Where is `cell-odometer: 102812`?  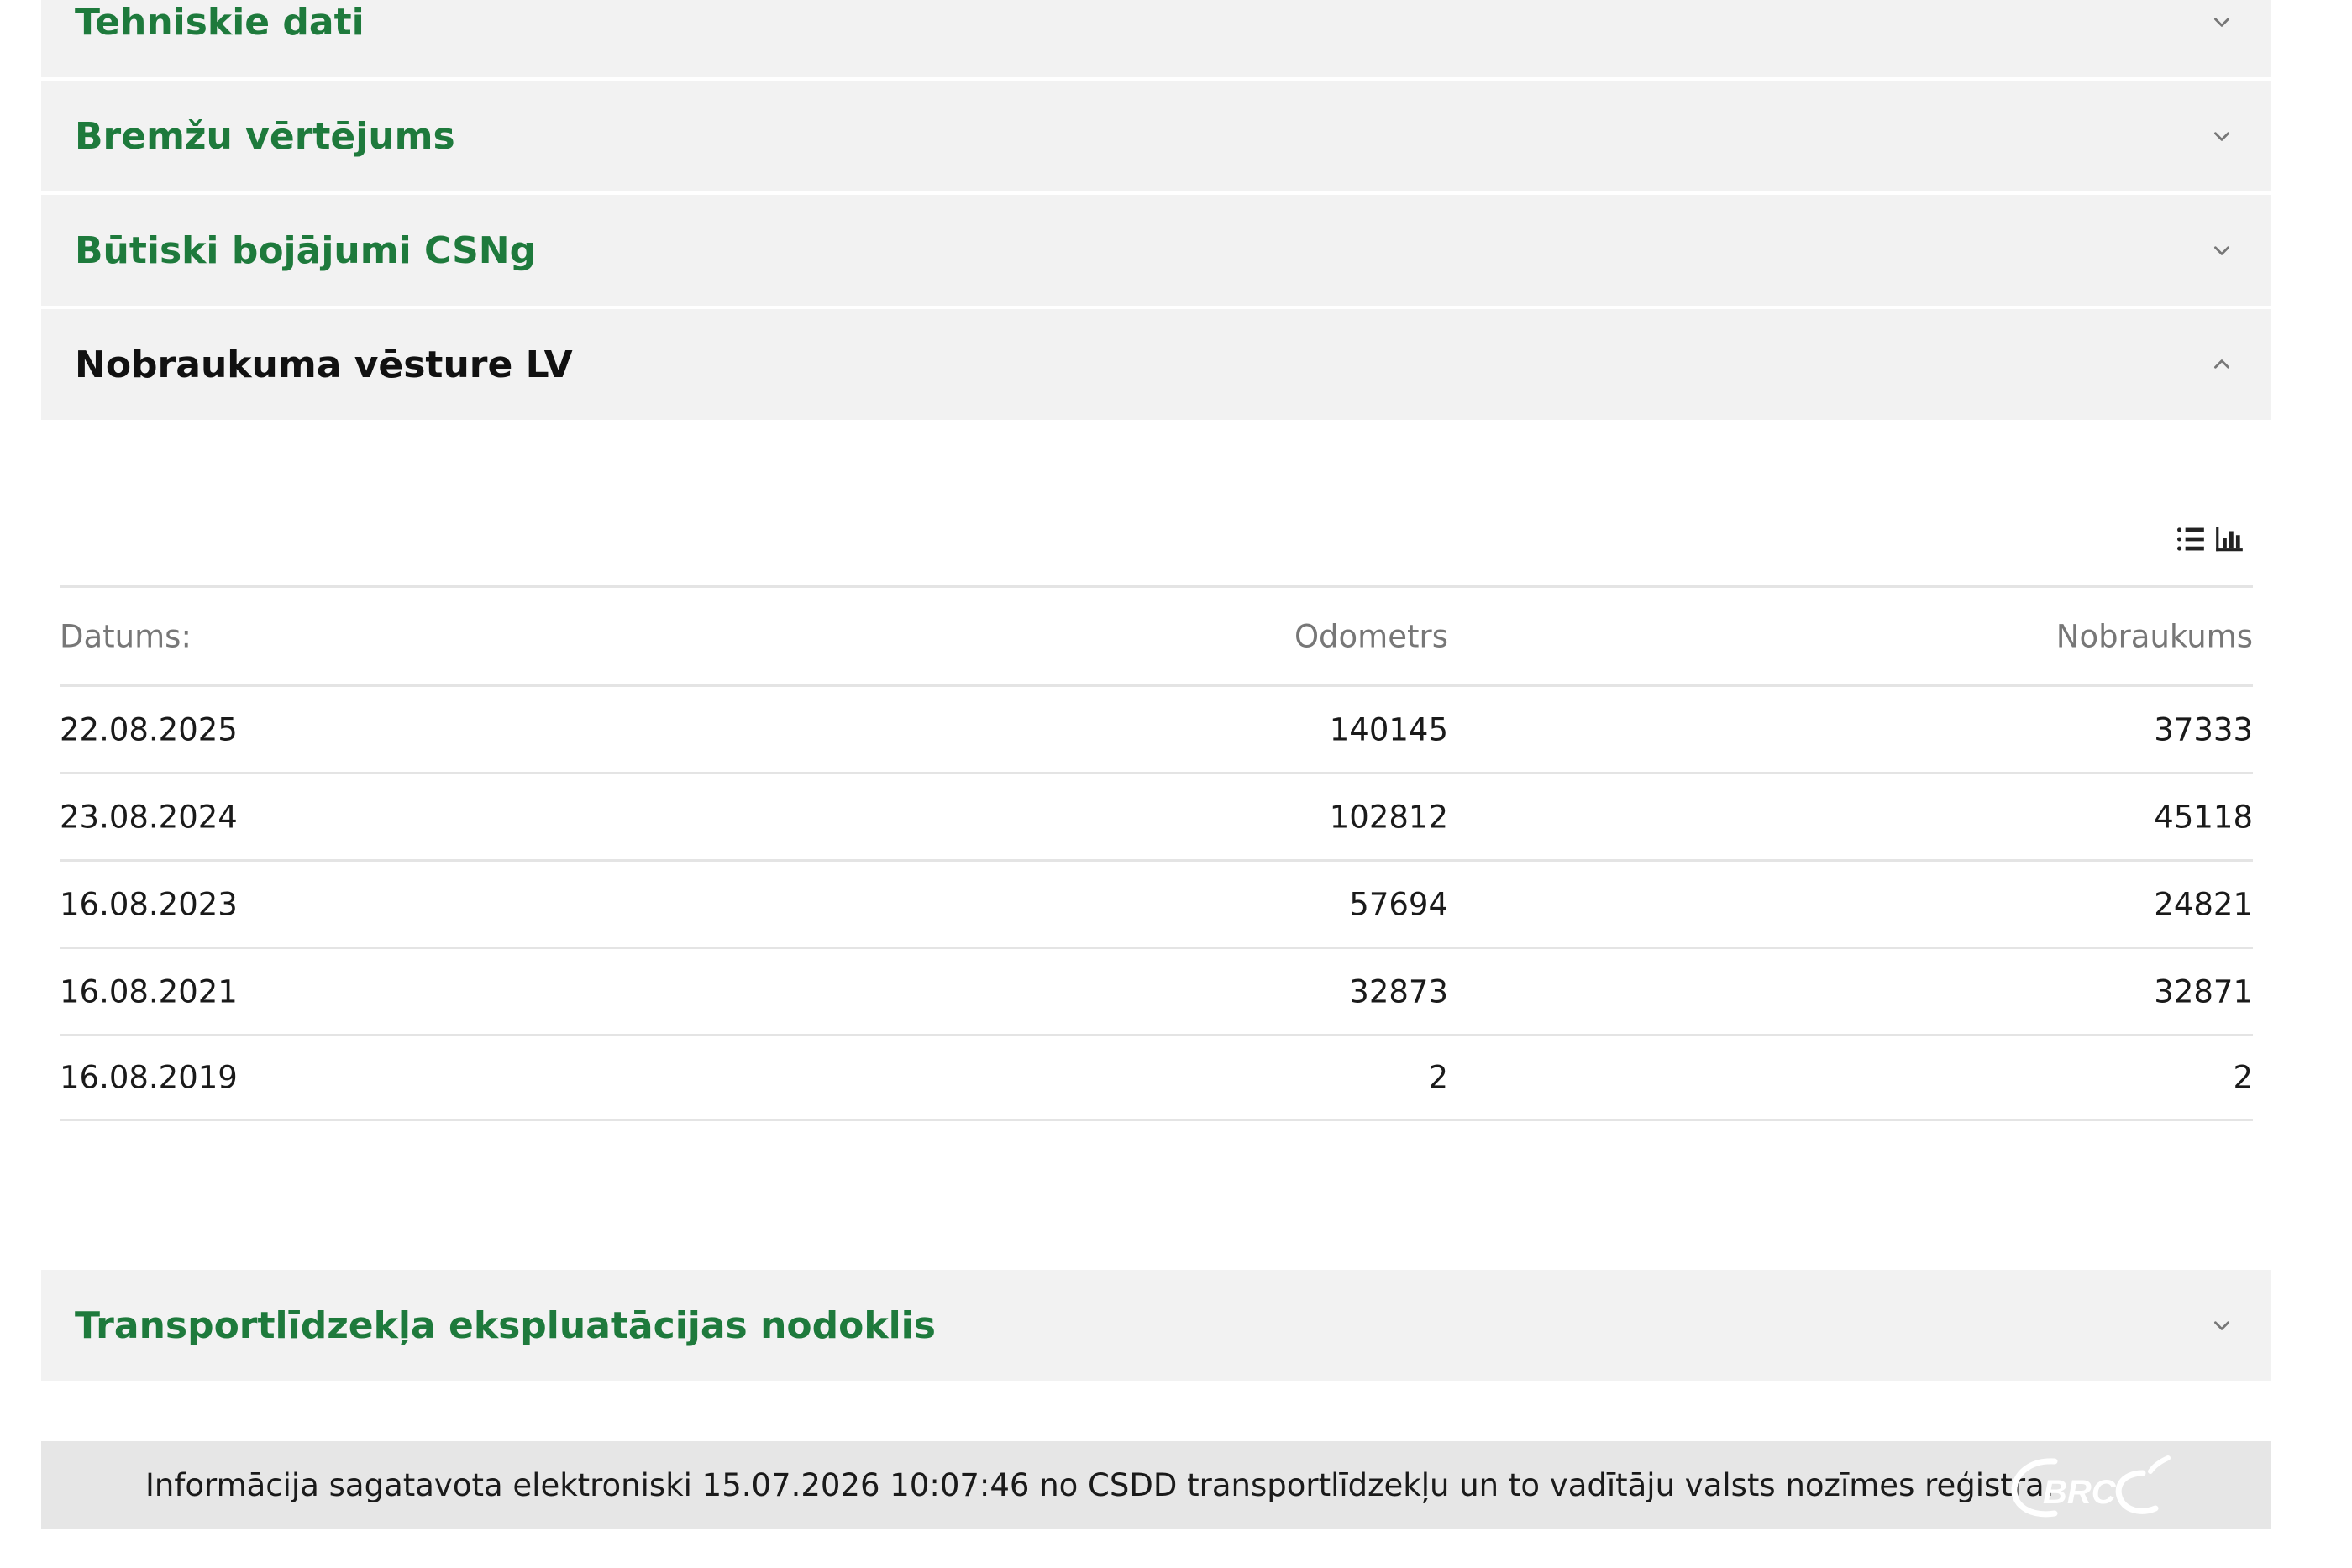
cell-odometer: 102812 is located at coordinates (1388, 817).